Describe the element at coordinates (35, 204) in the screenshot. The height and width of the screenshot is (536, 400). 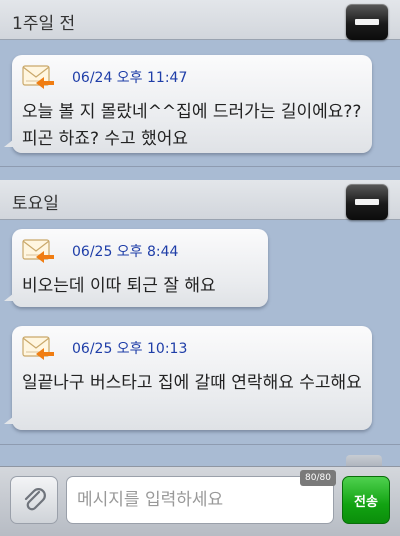
I see `group-title: 토요일` at that location.